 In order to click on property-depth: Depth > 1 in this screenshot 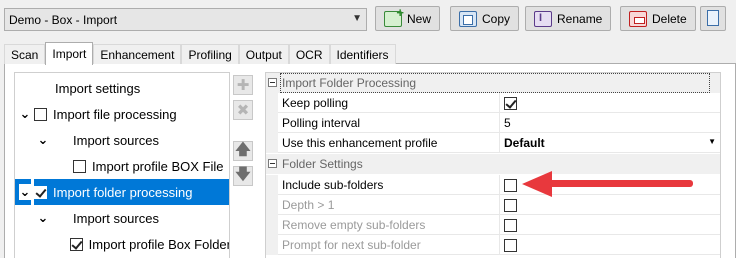, I will do `click(493, 205)`.